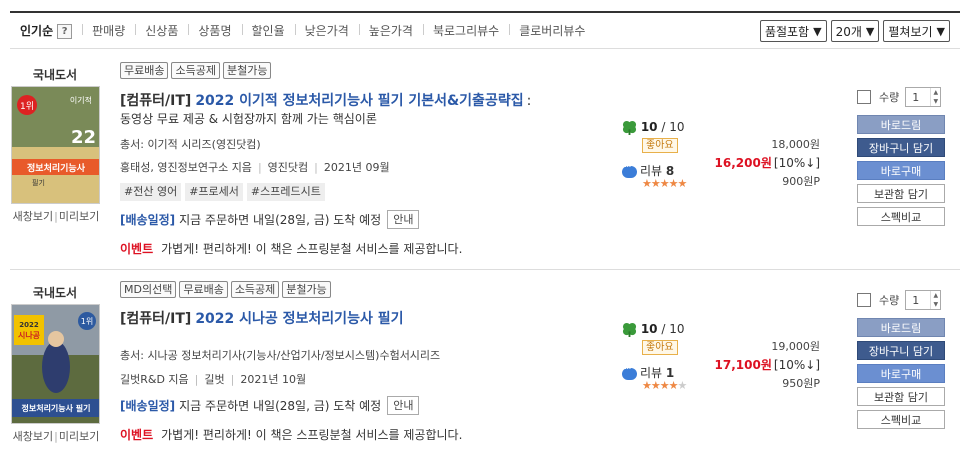  I want to click on product-publisher: 길벗, so click(214, 379).